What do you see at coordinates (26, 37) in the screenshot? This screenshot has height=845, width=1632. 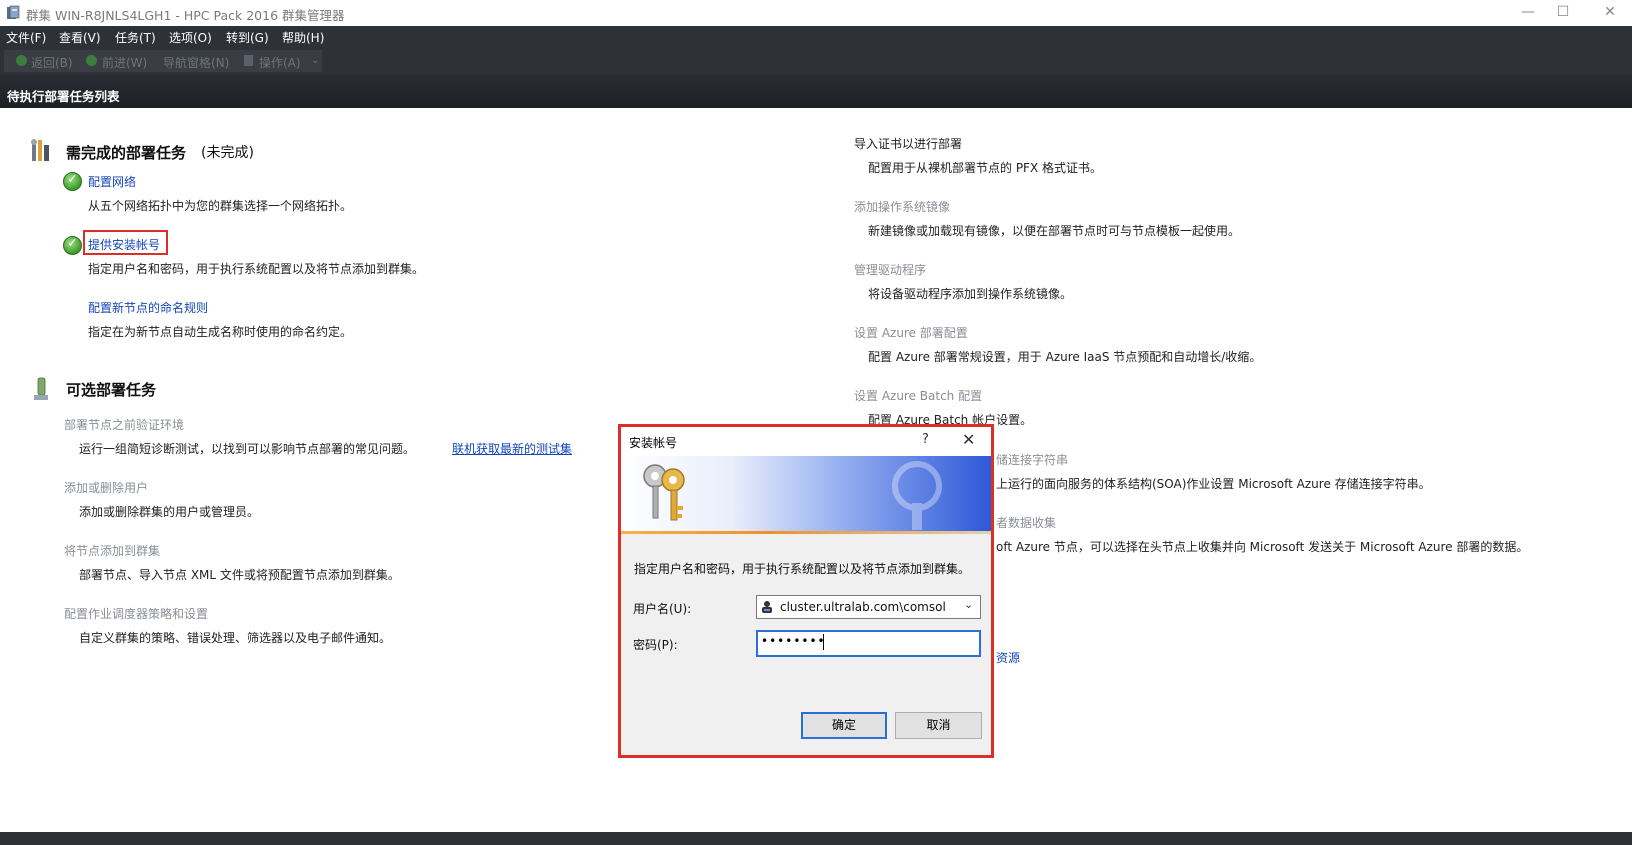 I see `menu-file: 文件(F)` at bounding box center [26, 37].